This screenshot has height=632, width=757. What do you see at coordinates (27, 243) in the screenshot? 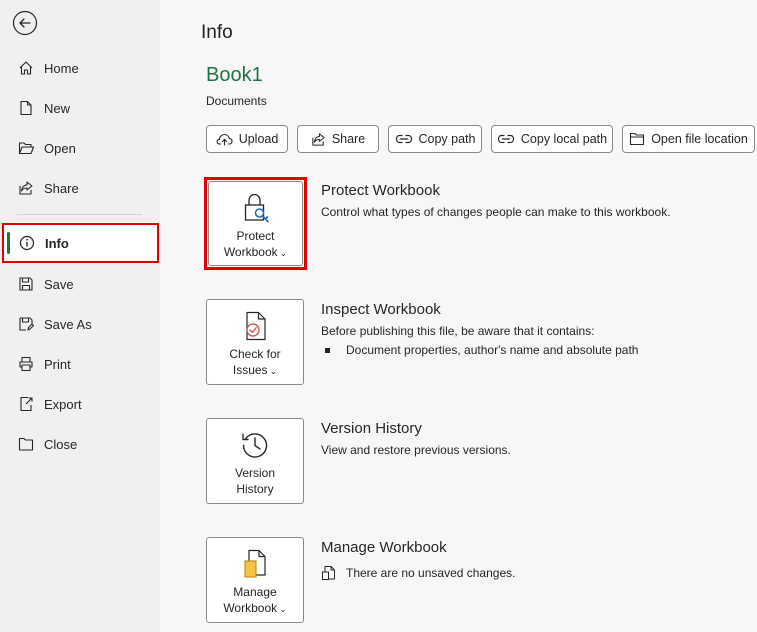
I see `info-icon` at bounding box center [27, 243].